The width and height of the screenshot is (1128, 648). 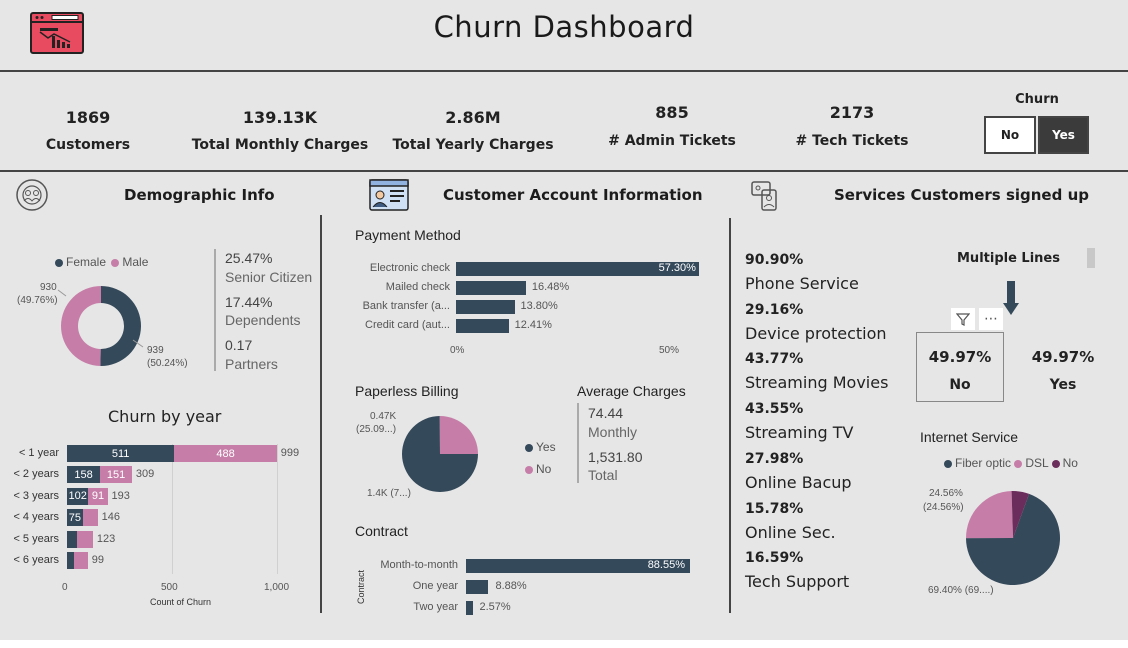 What do you see at coordinates (1008, 258) in the screenshot?
I see `multiple-lines-title: Multiple Lines` at bounding box center [1008, 258].